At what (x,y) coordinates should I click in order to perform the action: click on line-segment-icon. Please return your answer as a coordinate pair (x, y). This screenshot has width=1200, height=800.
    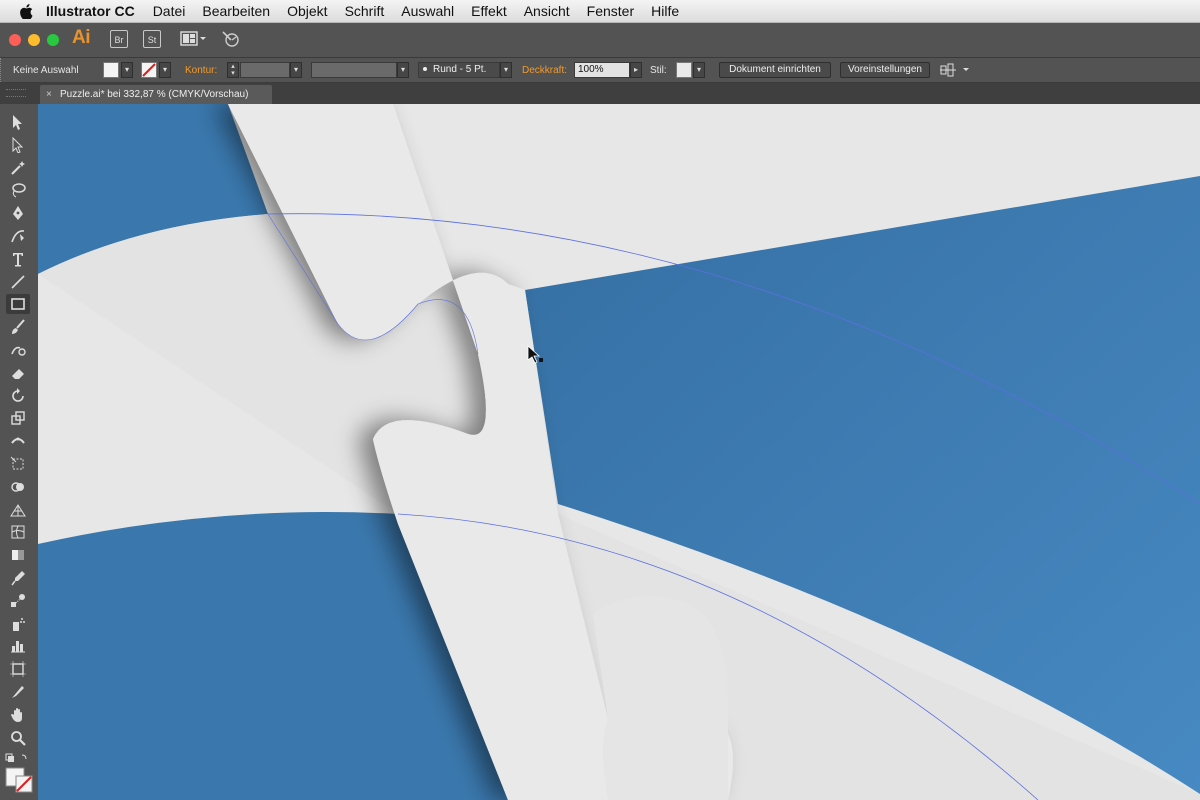
    Looking at the image, I should click on (18, 282).